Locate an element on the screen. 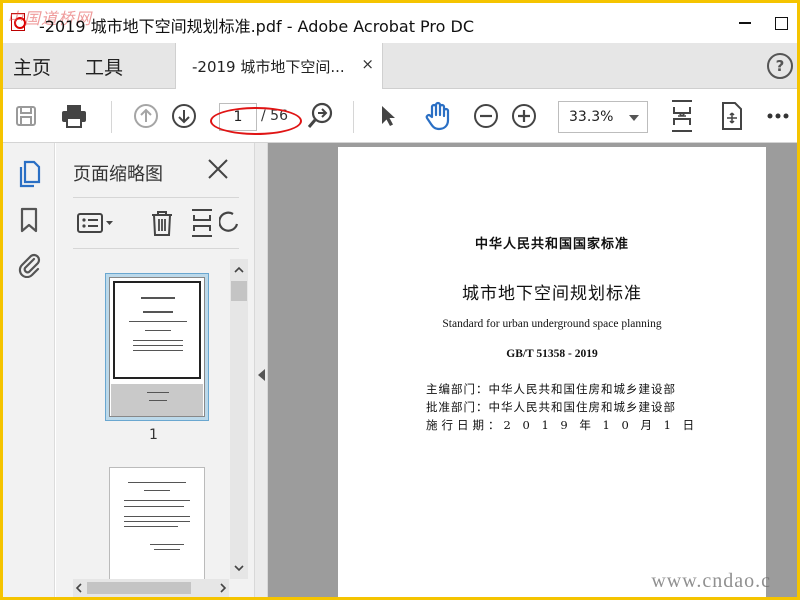 The width and height of the screenshot is (800, 600). menu-tools: 工具 is located at coordinates (104, 66).